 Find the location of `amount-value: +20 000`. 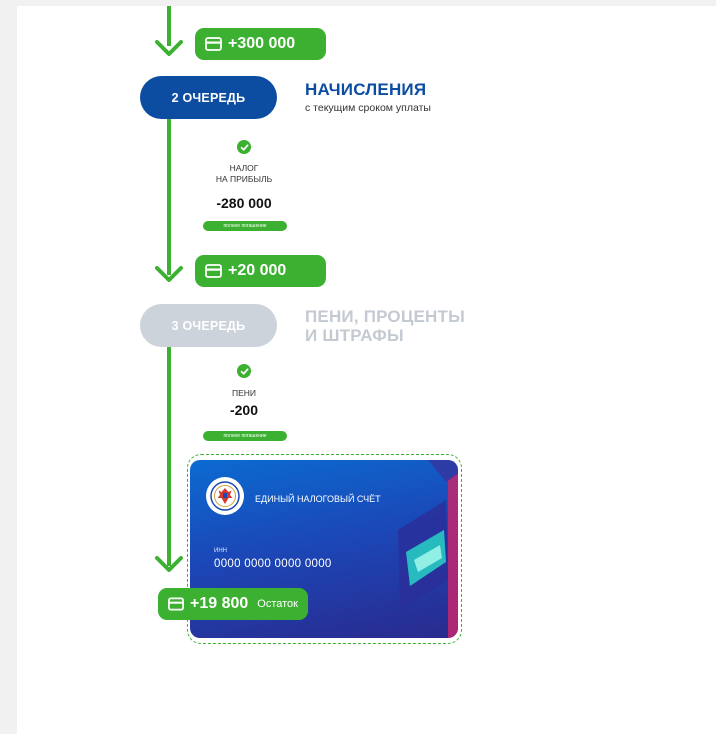

amount-value: +20 000 is located at coordinates (257, 270).